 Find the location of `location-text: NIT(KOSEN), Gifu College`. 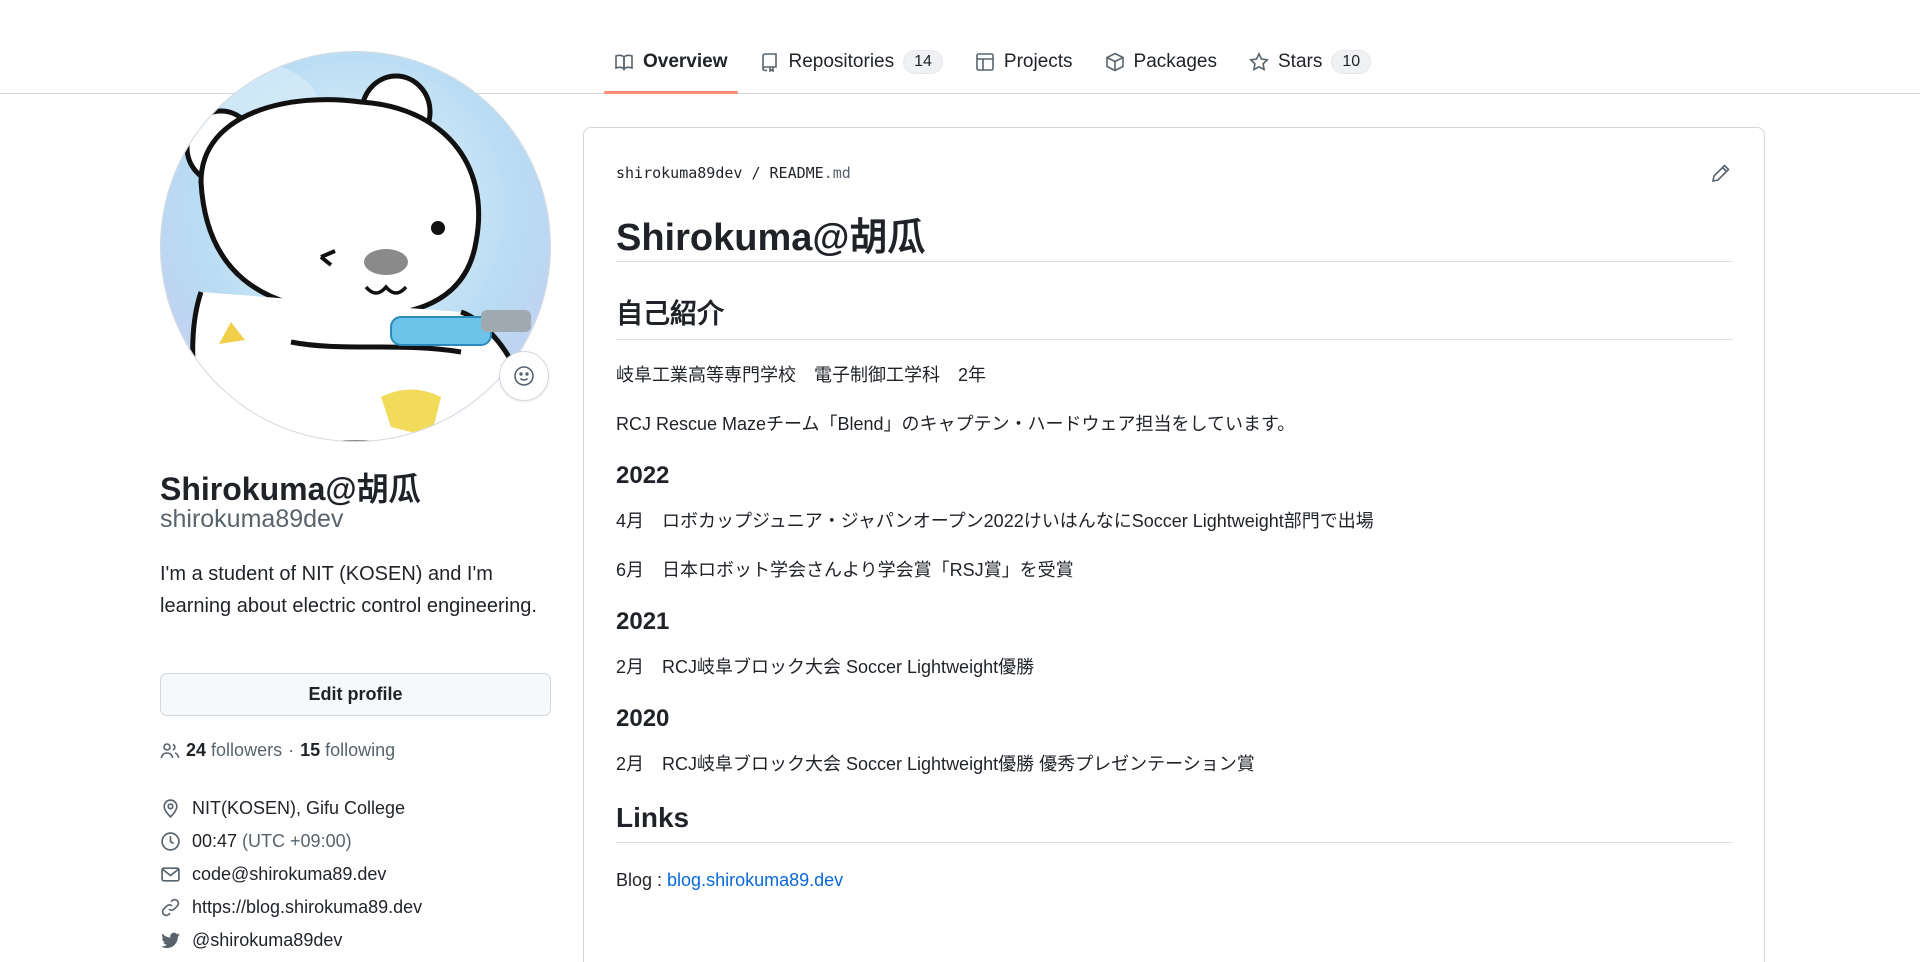

location-text: NIT(KOSEN), Gifu College is located at coordinates (299, 808).